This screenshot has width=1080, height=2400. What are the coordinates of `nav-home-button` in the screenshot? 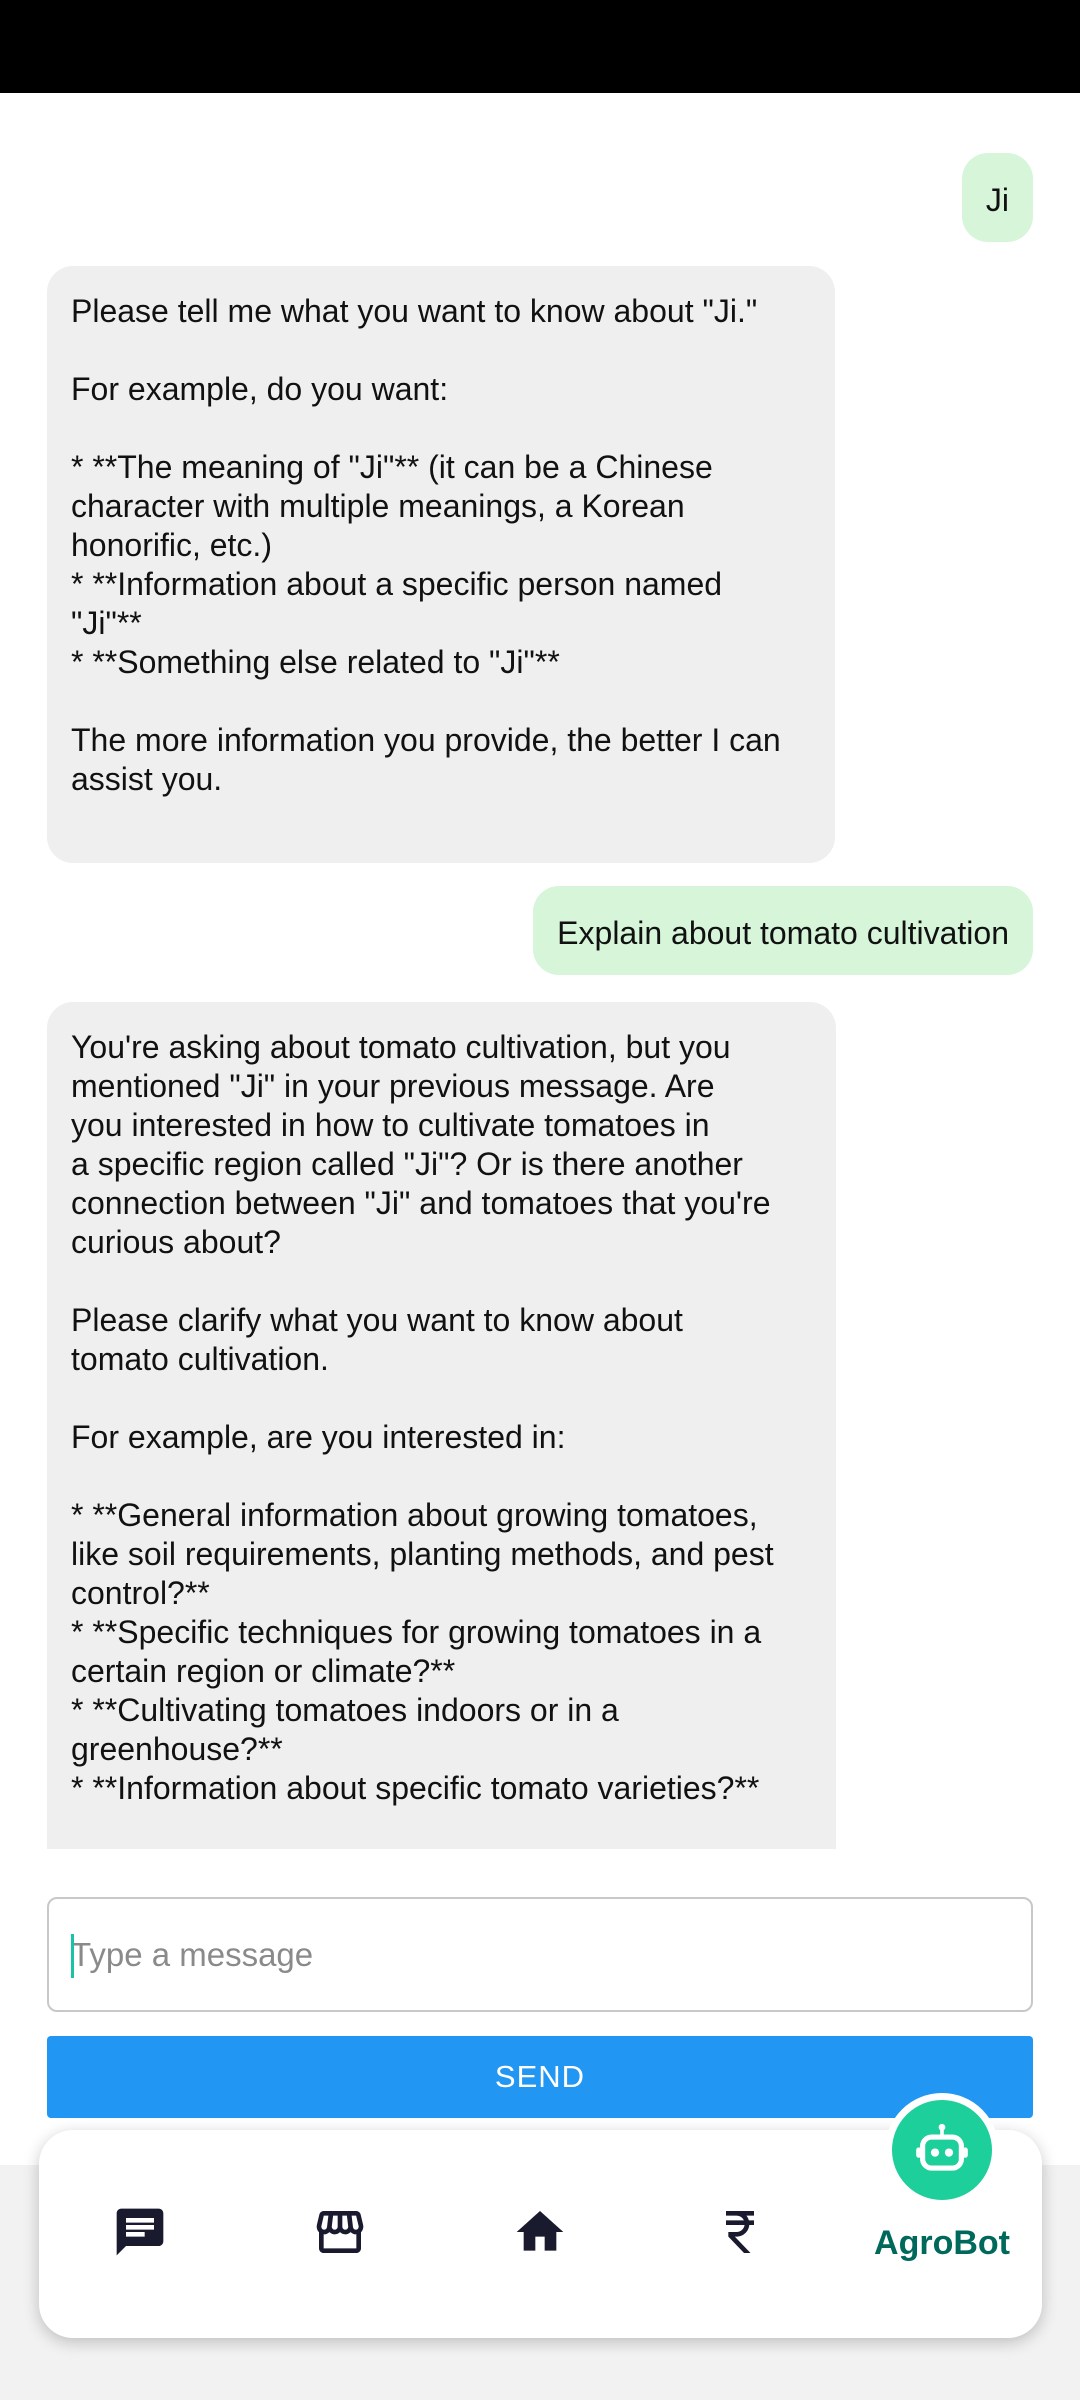 It's located at (540, 2232).